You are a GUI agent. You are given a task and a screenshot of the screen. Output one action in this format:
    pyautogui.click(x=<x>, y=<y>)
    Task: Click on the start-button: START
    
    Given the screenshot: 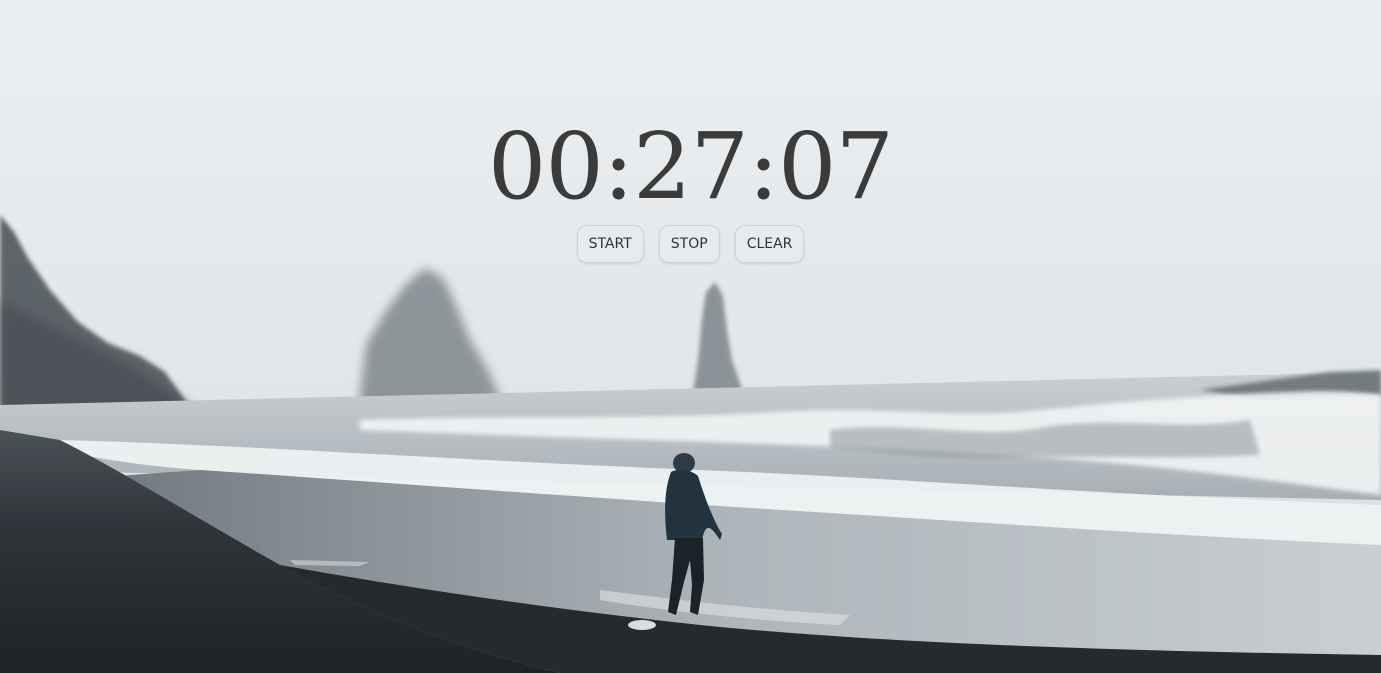 What is the action you would take?
    pyautogui.click(x=610, y=244)
    